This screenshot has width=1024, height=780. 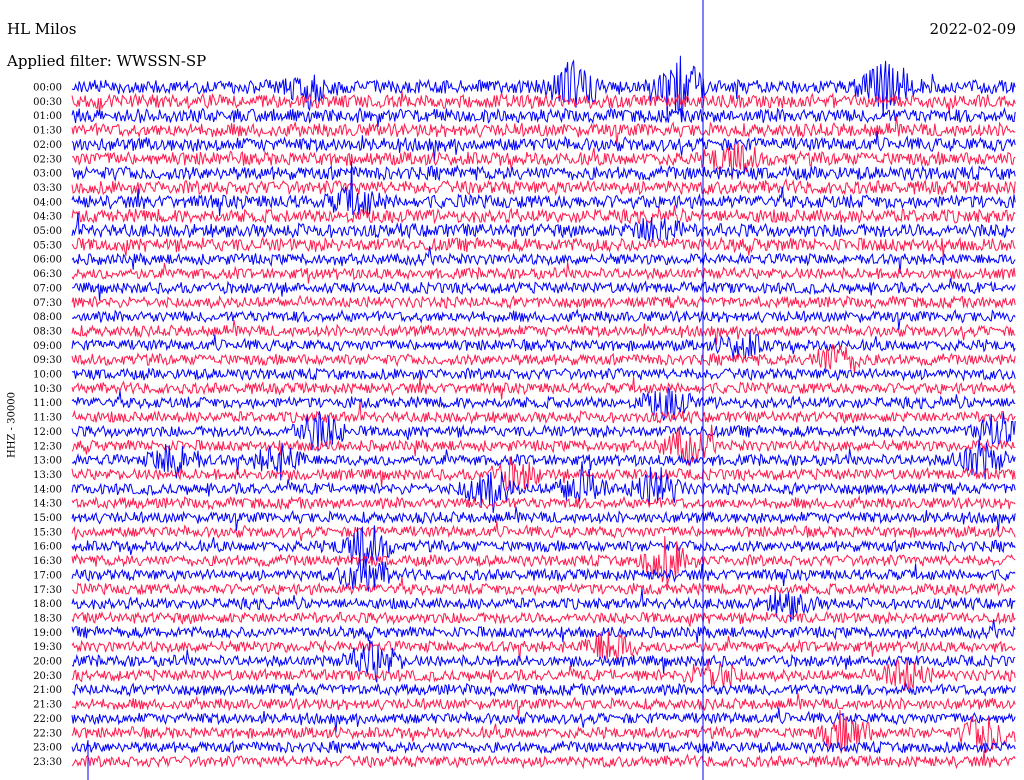 I want to click on time-tick-1300: 13:00, so click(x=47, y=461).